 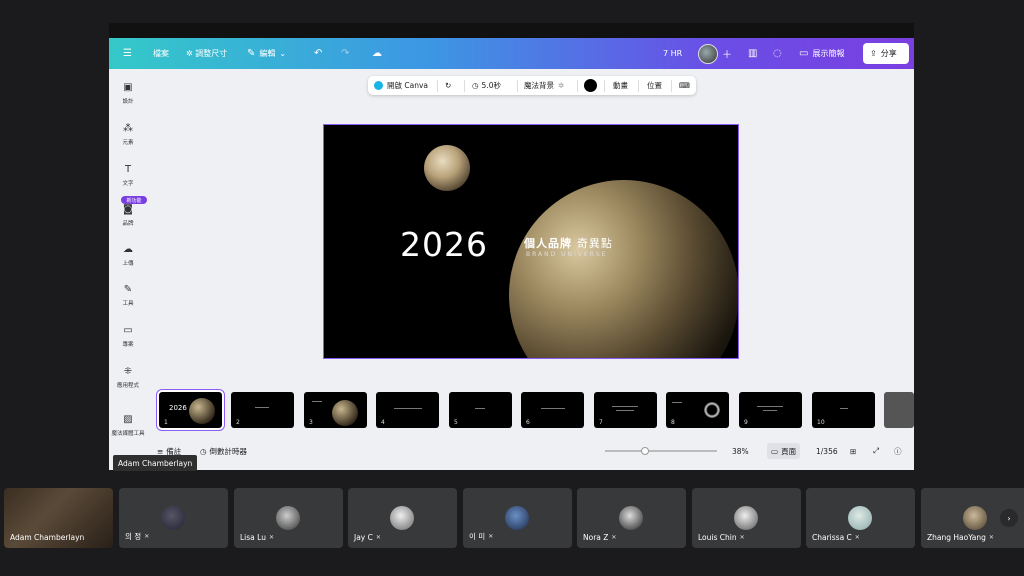 What do you see at coordinates (128, 336) in the screenshot?
I see `sidebar-item-projects: ▭ 專案` at bounding box center [128, 336].